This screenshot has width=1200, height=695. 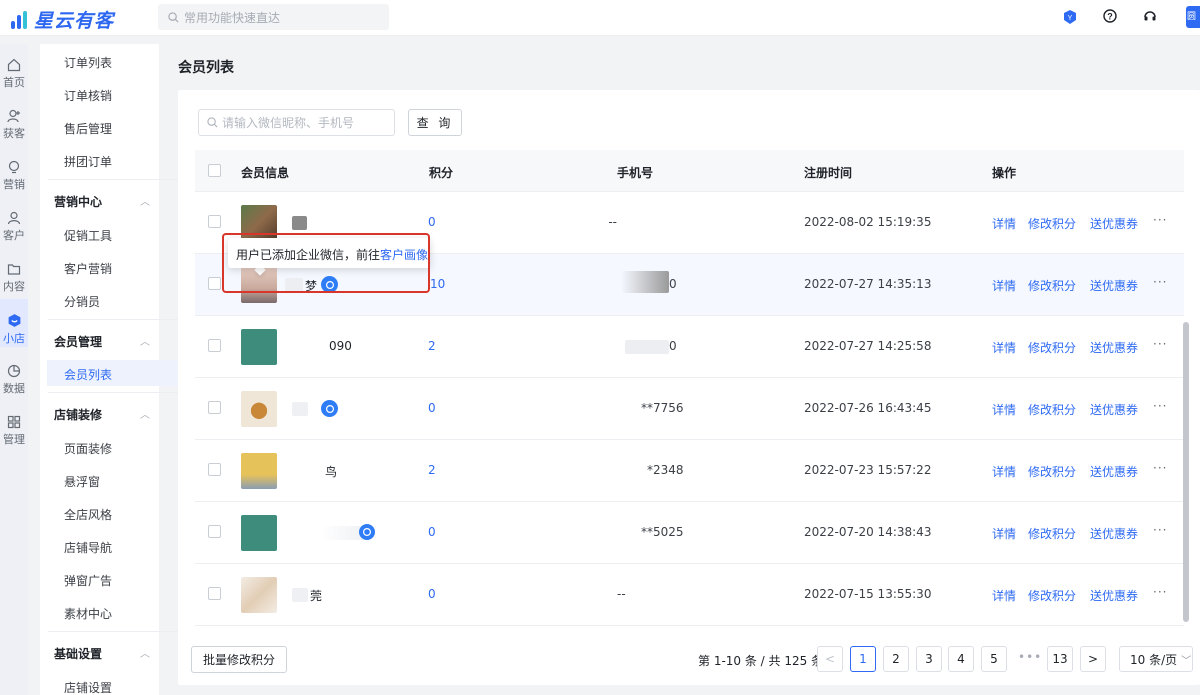 What do you see at coordinates (214, 170) in the screenshot?
I see `select-all-checkbox` at bounding box center [214, 170].